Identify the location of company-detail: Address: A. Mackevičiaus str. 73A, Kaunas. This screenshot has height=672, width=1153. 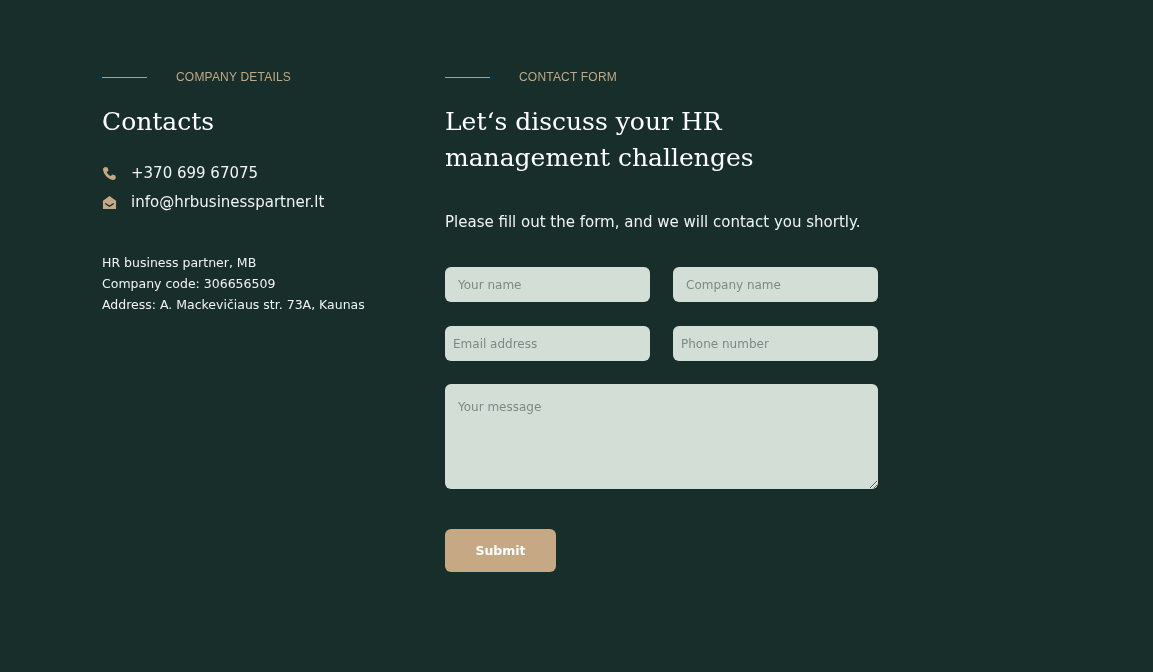
(234, 305).